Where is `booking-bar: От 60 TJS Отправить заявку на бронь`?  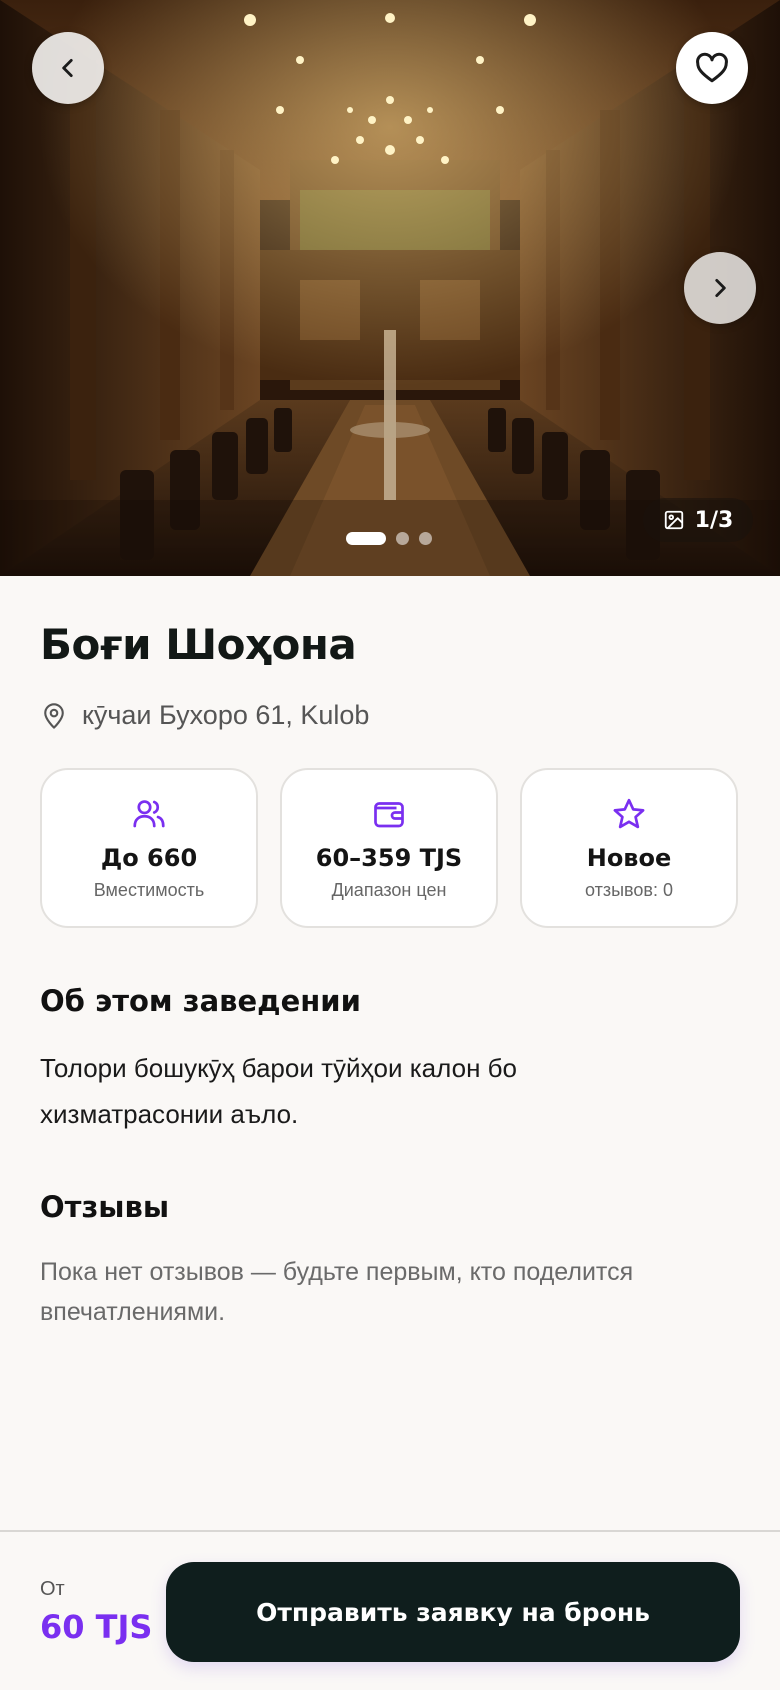
booking-bar: От 60 TJS Отправить заявку на бронь is located at coordinates (390, 1610).